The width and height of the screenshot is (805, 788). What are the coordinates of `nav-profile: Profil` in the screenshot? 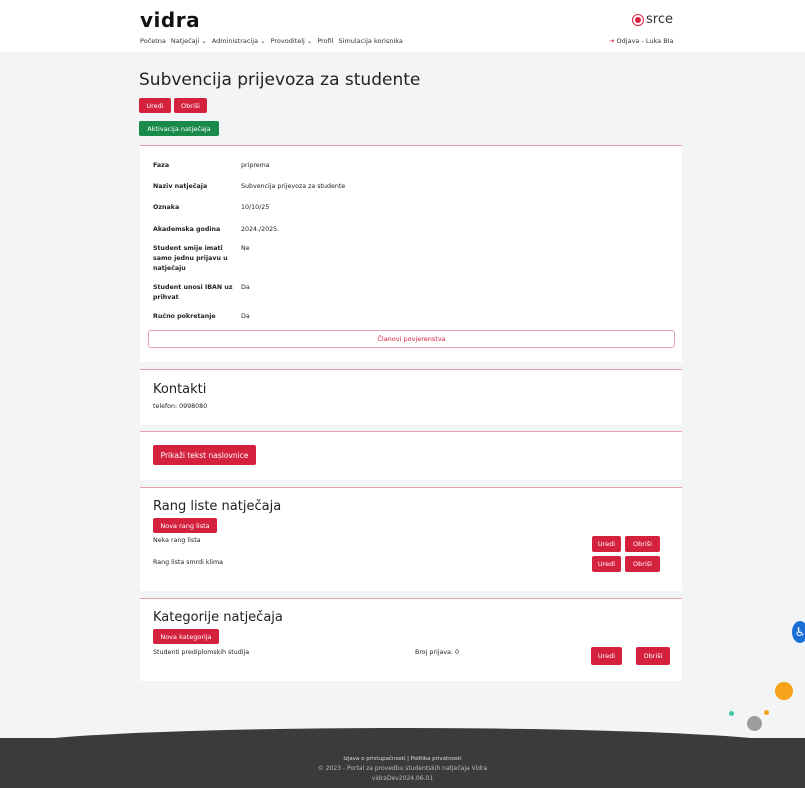 It's located at (325, 41).